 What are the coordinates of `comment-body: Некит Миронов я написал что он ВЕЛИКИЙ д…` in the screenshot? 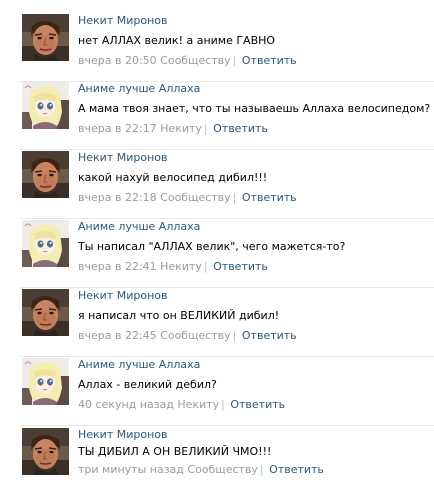 It's located at (254, 315).